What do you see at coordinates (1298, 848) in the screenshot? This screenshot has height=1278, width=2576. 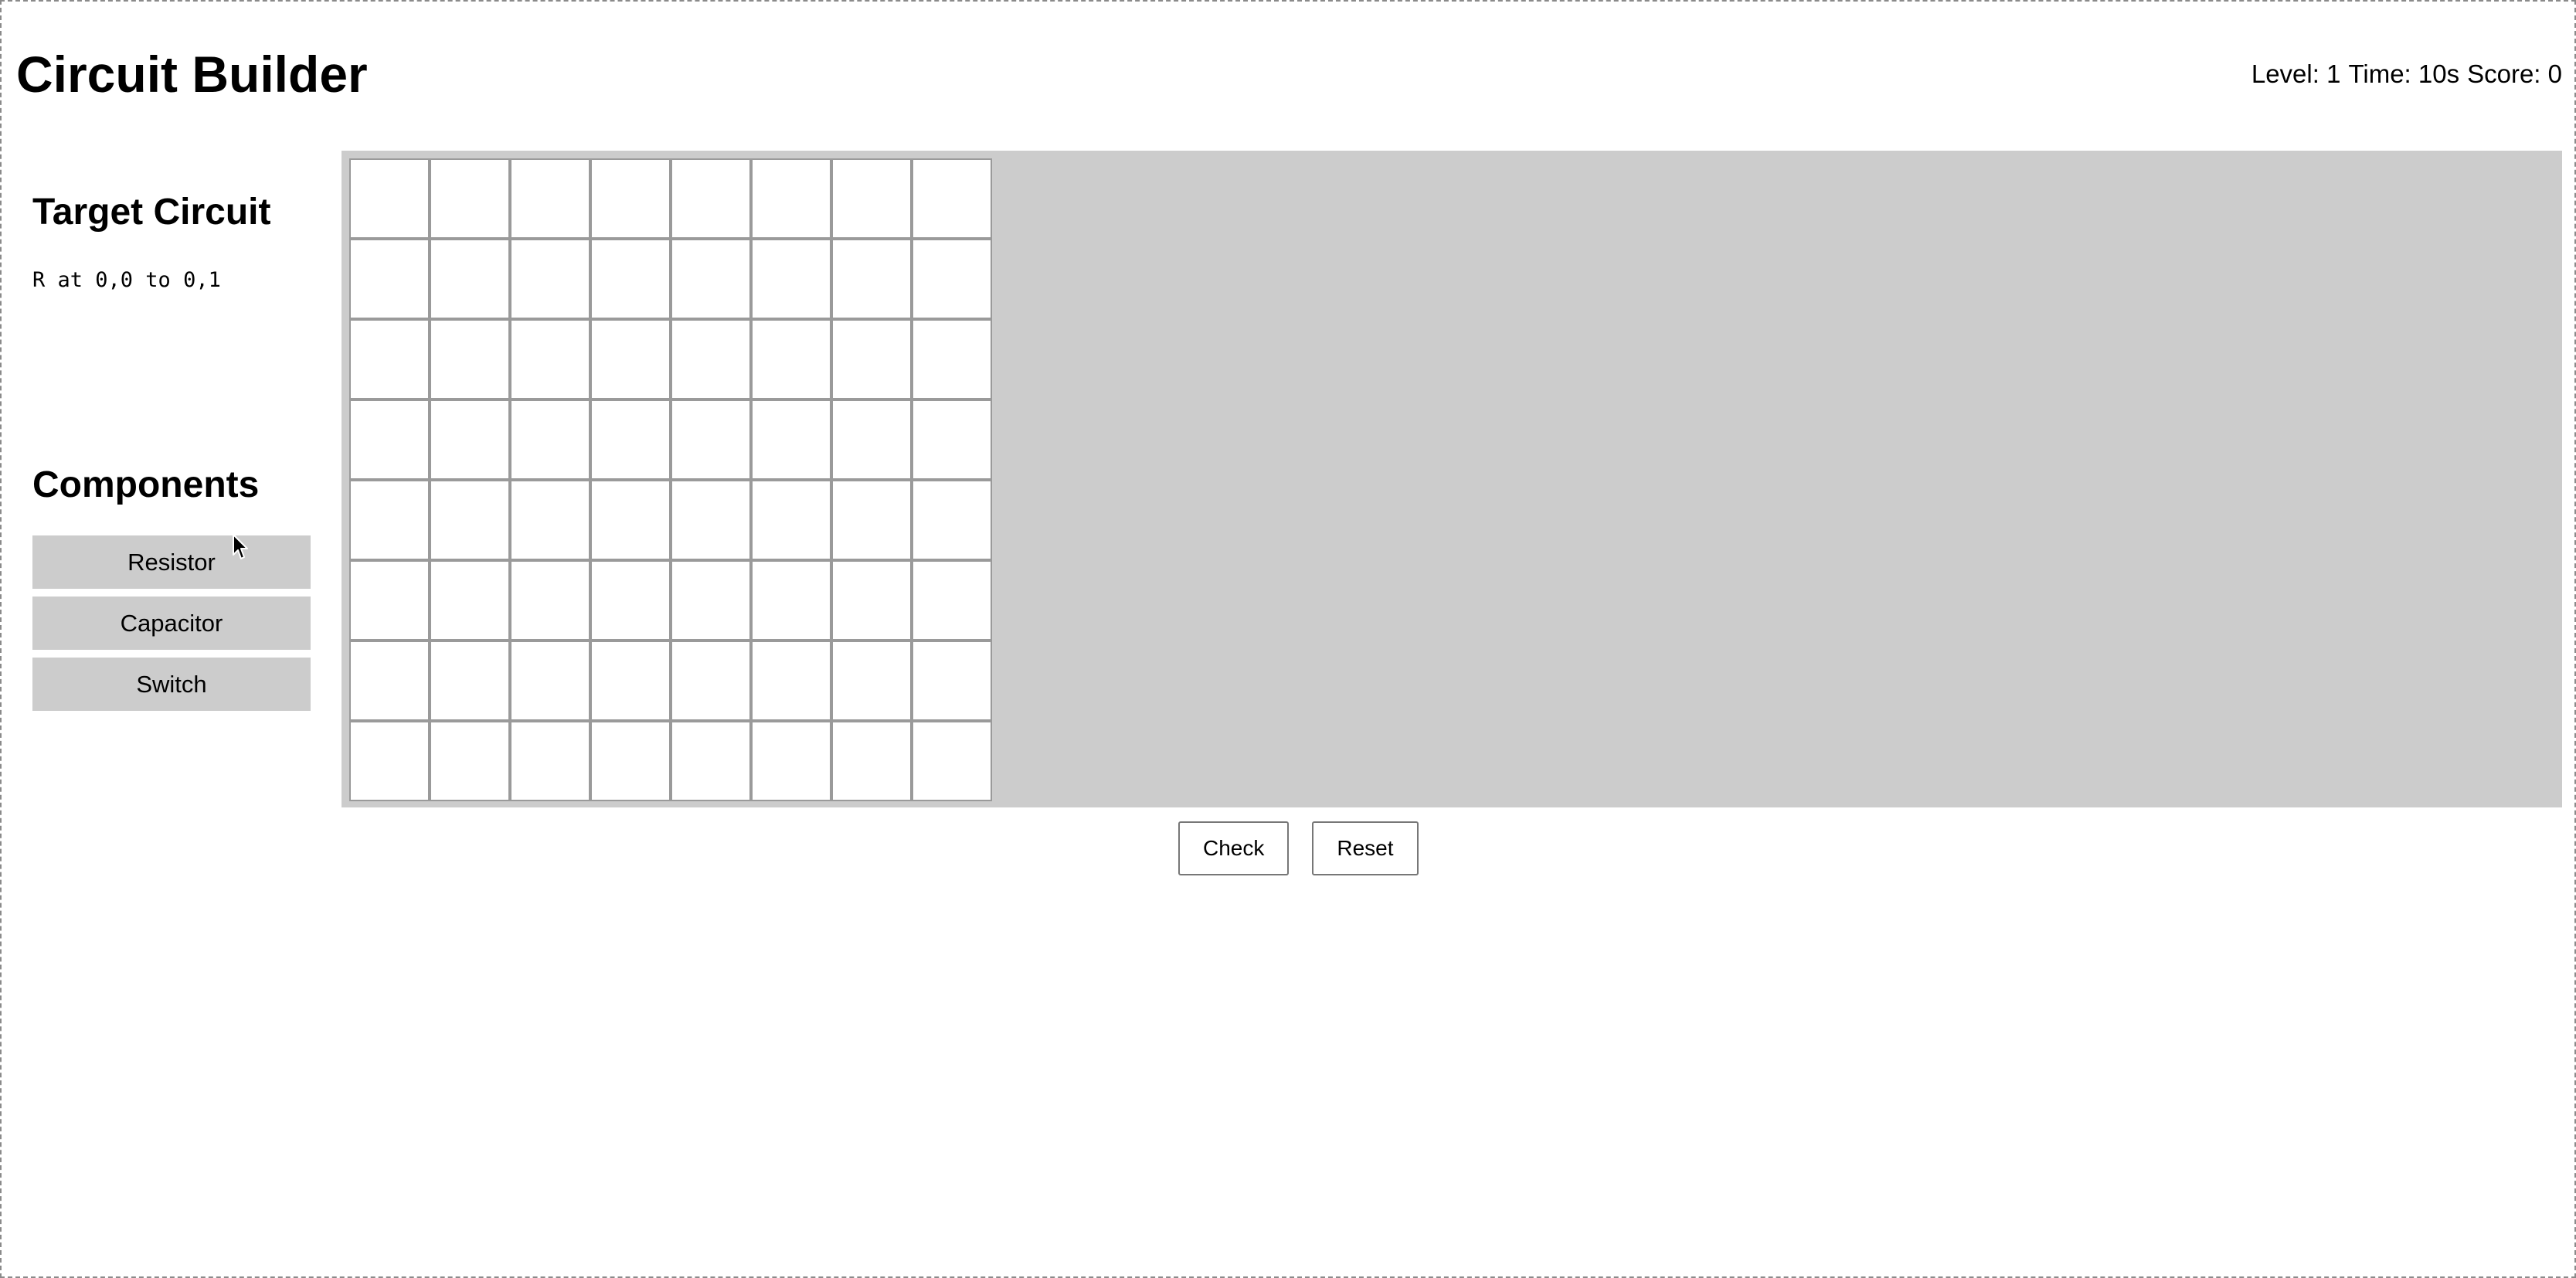 I see `action-bar: Check Reset` at bounding box center [1298, 848].